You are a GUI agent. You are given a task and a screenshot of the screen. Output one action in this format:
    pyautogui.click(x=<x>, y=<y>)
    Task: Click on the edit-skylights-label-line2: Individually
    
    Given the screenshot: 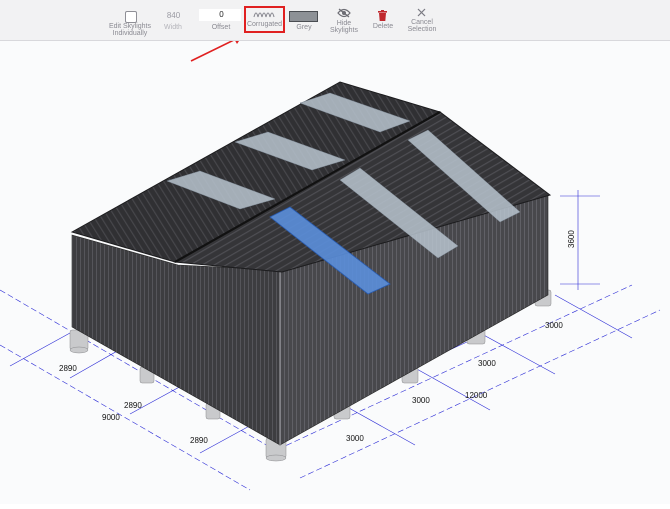 What is the action you would take?
    pyautogui.click(x=130, y=33)
    